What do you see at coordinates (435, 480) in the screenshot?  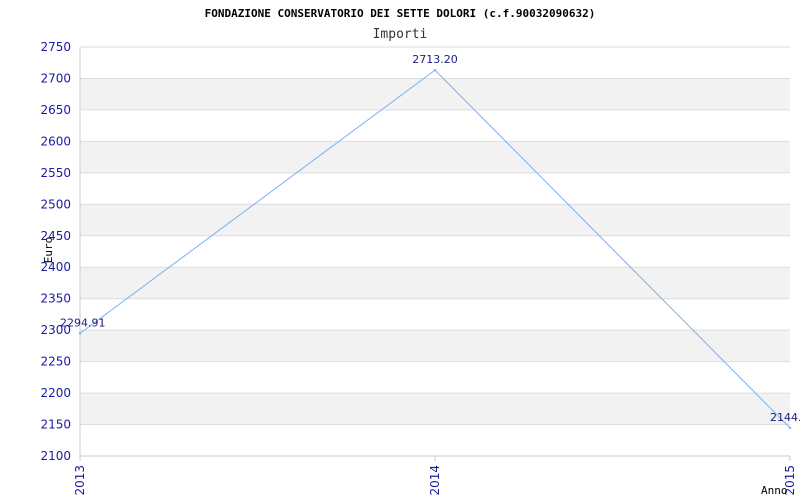 I see `x-tick-label: 2014` at bounding box center [435, 480].